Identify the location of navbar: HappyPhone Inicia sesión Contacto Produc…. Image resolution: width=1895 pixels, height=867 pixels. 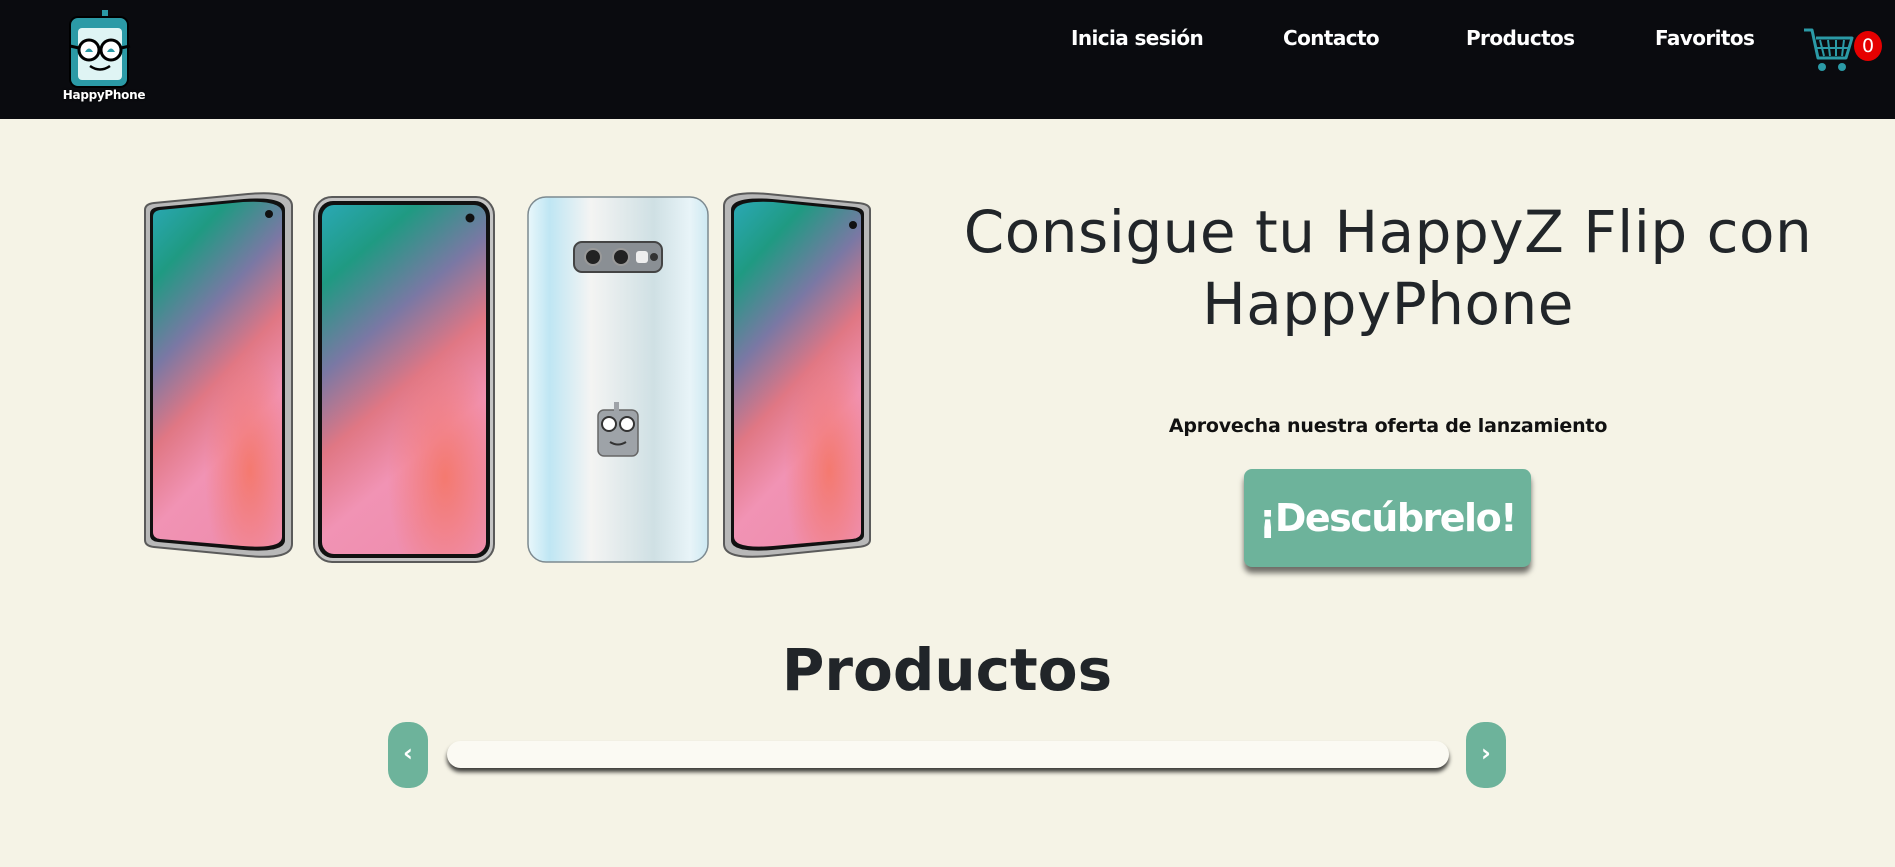
(947, 59).